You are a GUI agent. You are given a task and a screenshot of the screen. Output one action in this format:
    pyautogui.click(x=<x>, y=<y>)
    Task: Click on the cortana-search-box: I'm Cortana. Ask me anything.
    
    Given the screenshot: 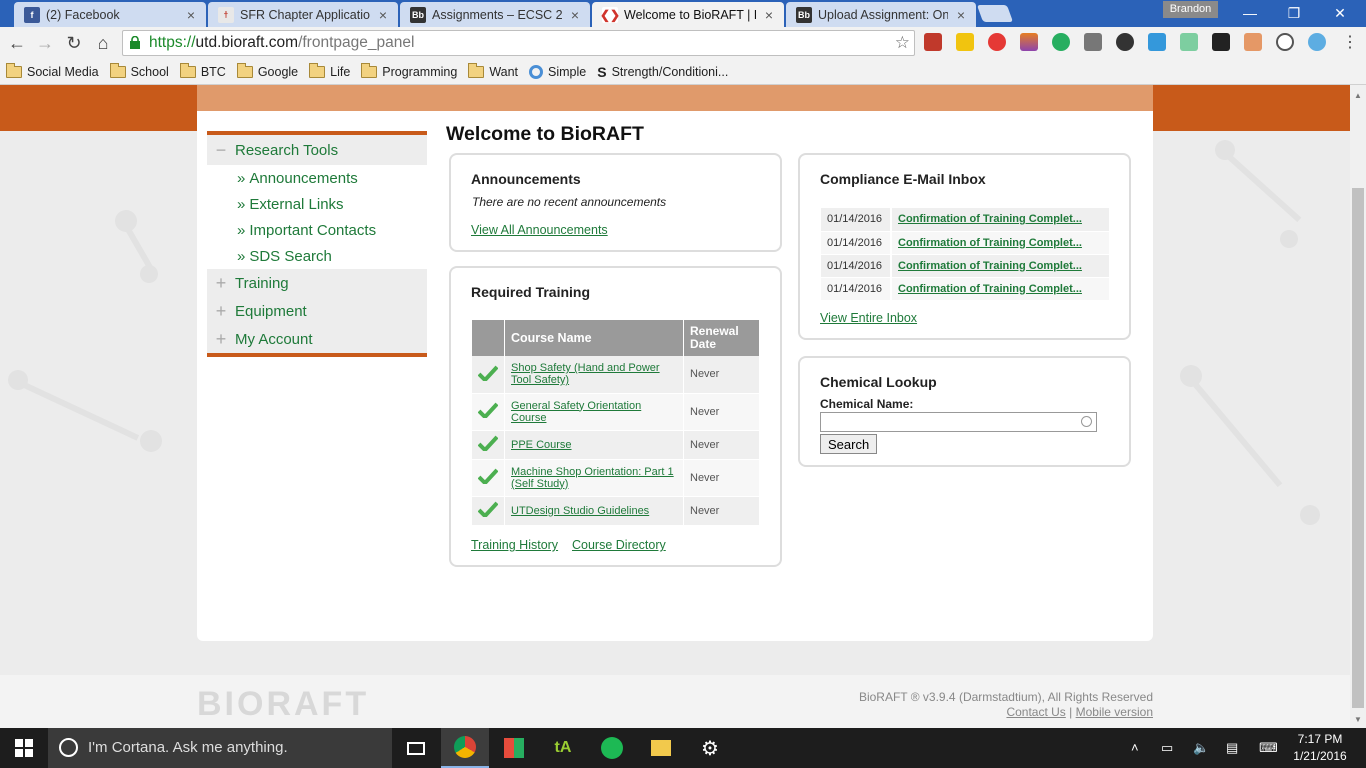 What is the action you would take?
    pyautogui.click(x=220, y=748)
    